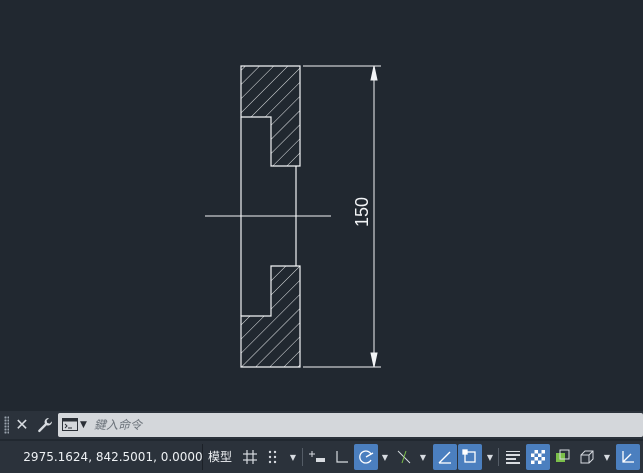 The height and width of the screenshot is (473, 643). I want to click on object-snap-tracking-button, so click(404, 457).